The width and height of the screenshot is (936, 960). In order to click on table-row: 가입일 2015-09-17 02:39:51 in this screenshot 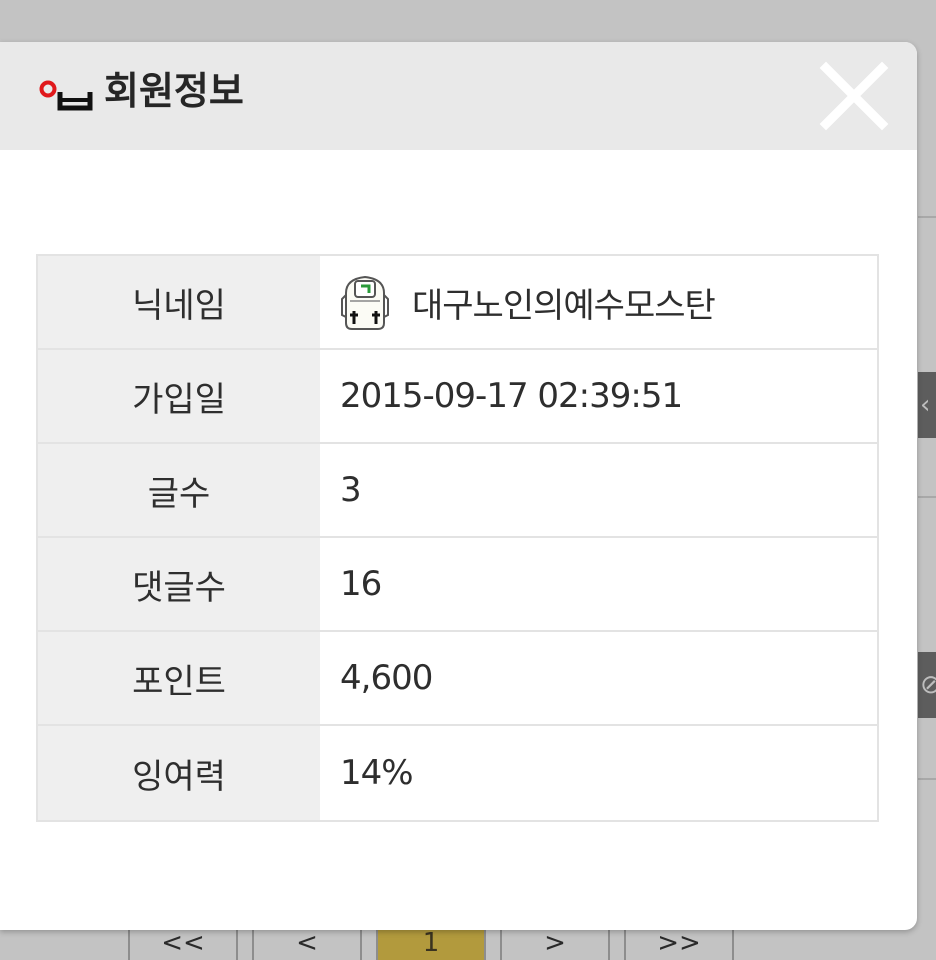, I will do `click(457, 397)`.